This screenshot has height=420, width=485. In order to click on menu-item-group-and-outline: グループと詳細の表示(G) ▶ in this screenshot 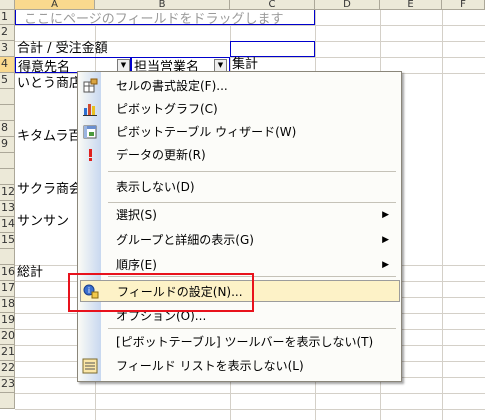, I will do `click(239, 240)`.